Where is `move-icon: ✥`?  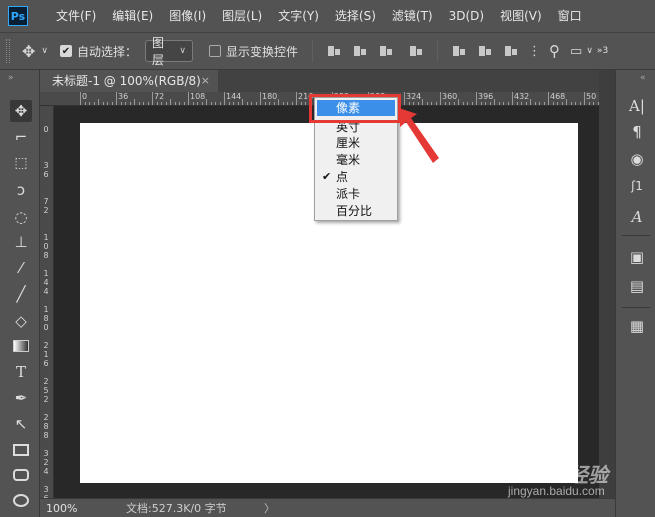
move-icon: ✥ is located at coordinates (21, 111).